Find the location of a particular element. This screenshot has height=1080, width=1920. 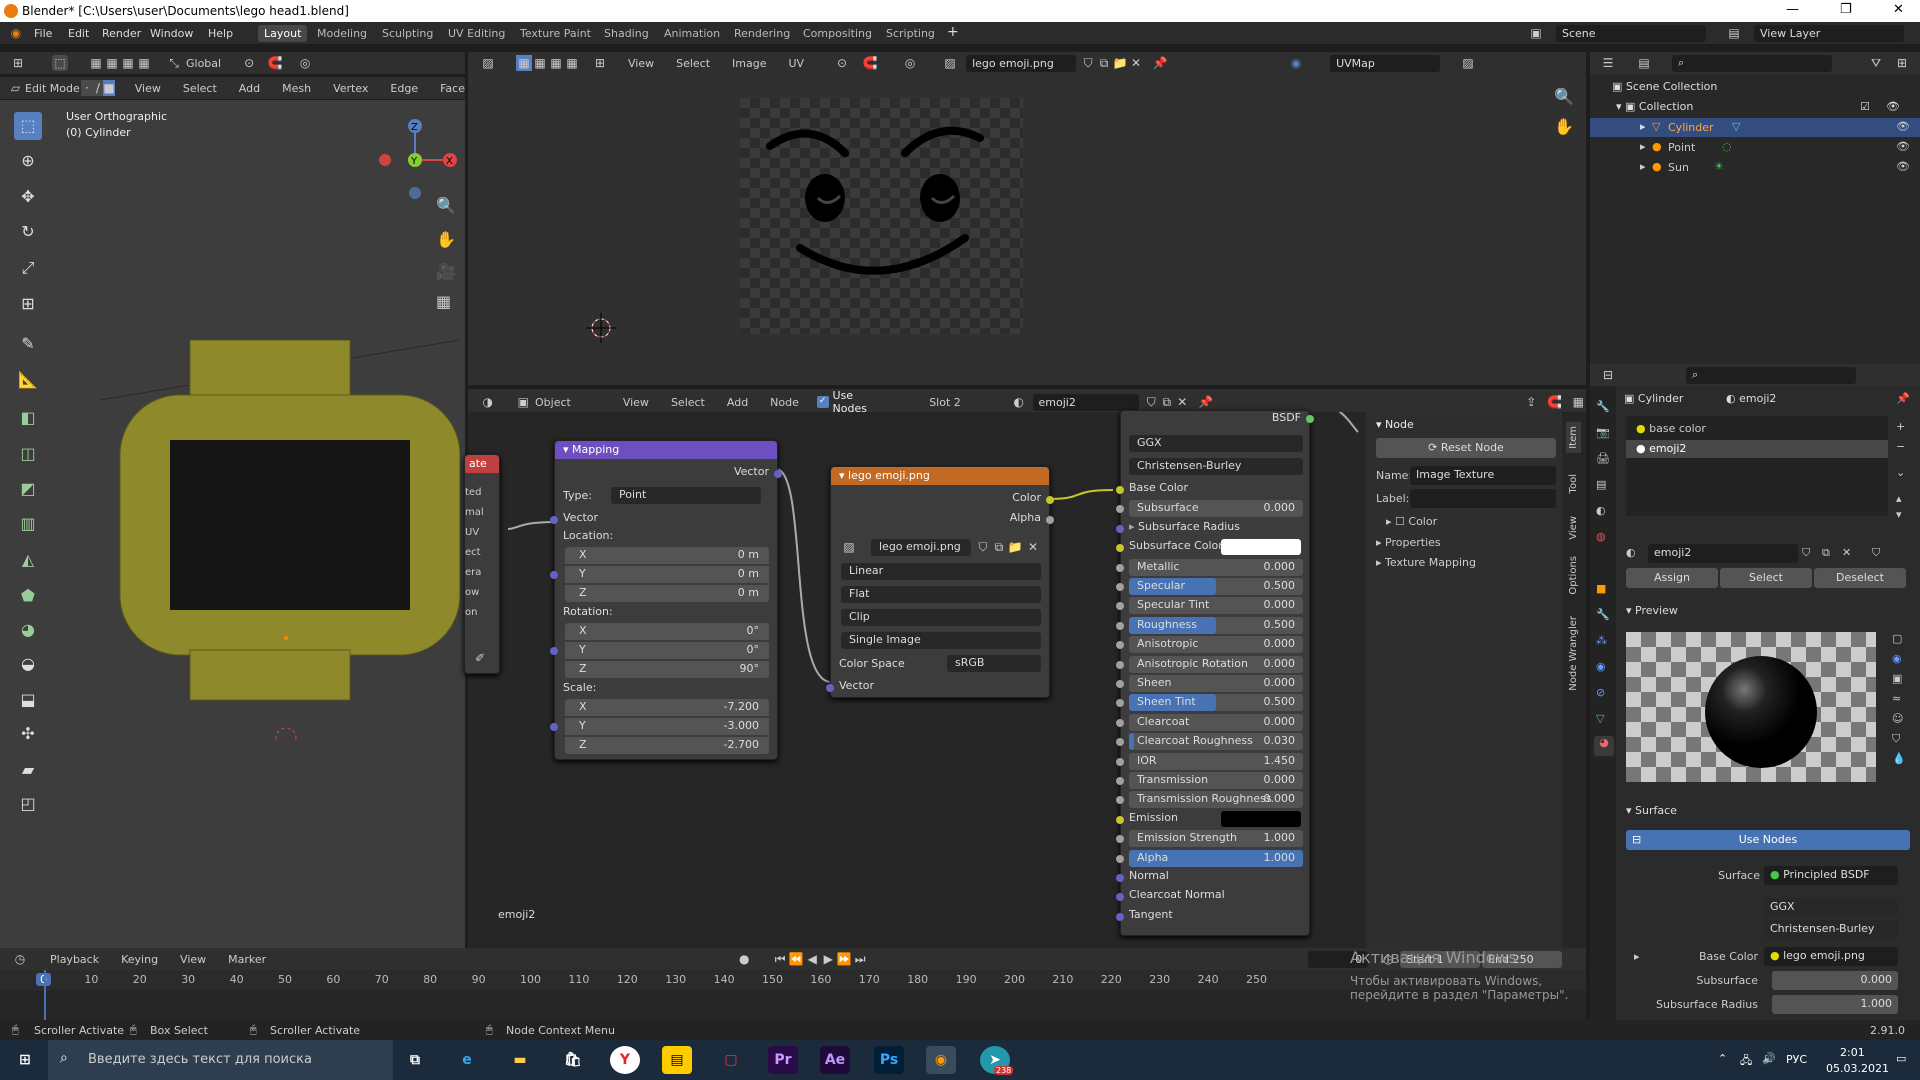

transform-orientation-dropdown: Global is located at coordinates (203, 63).